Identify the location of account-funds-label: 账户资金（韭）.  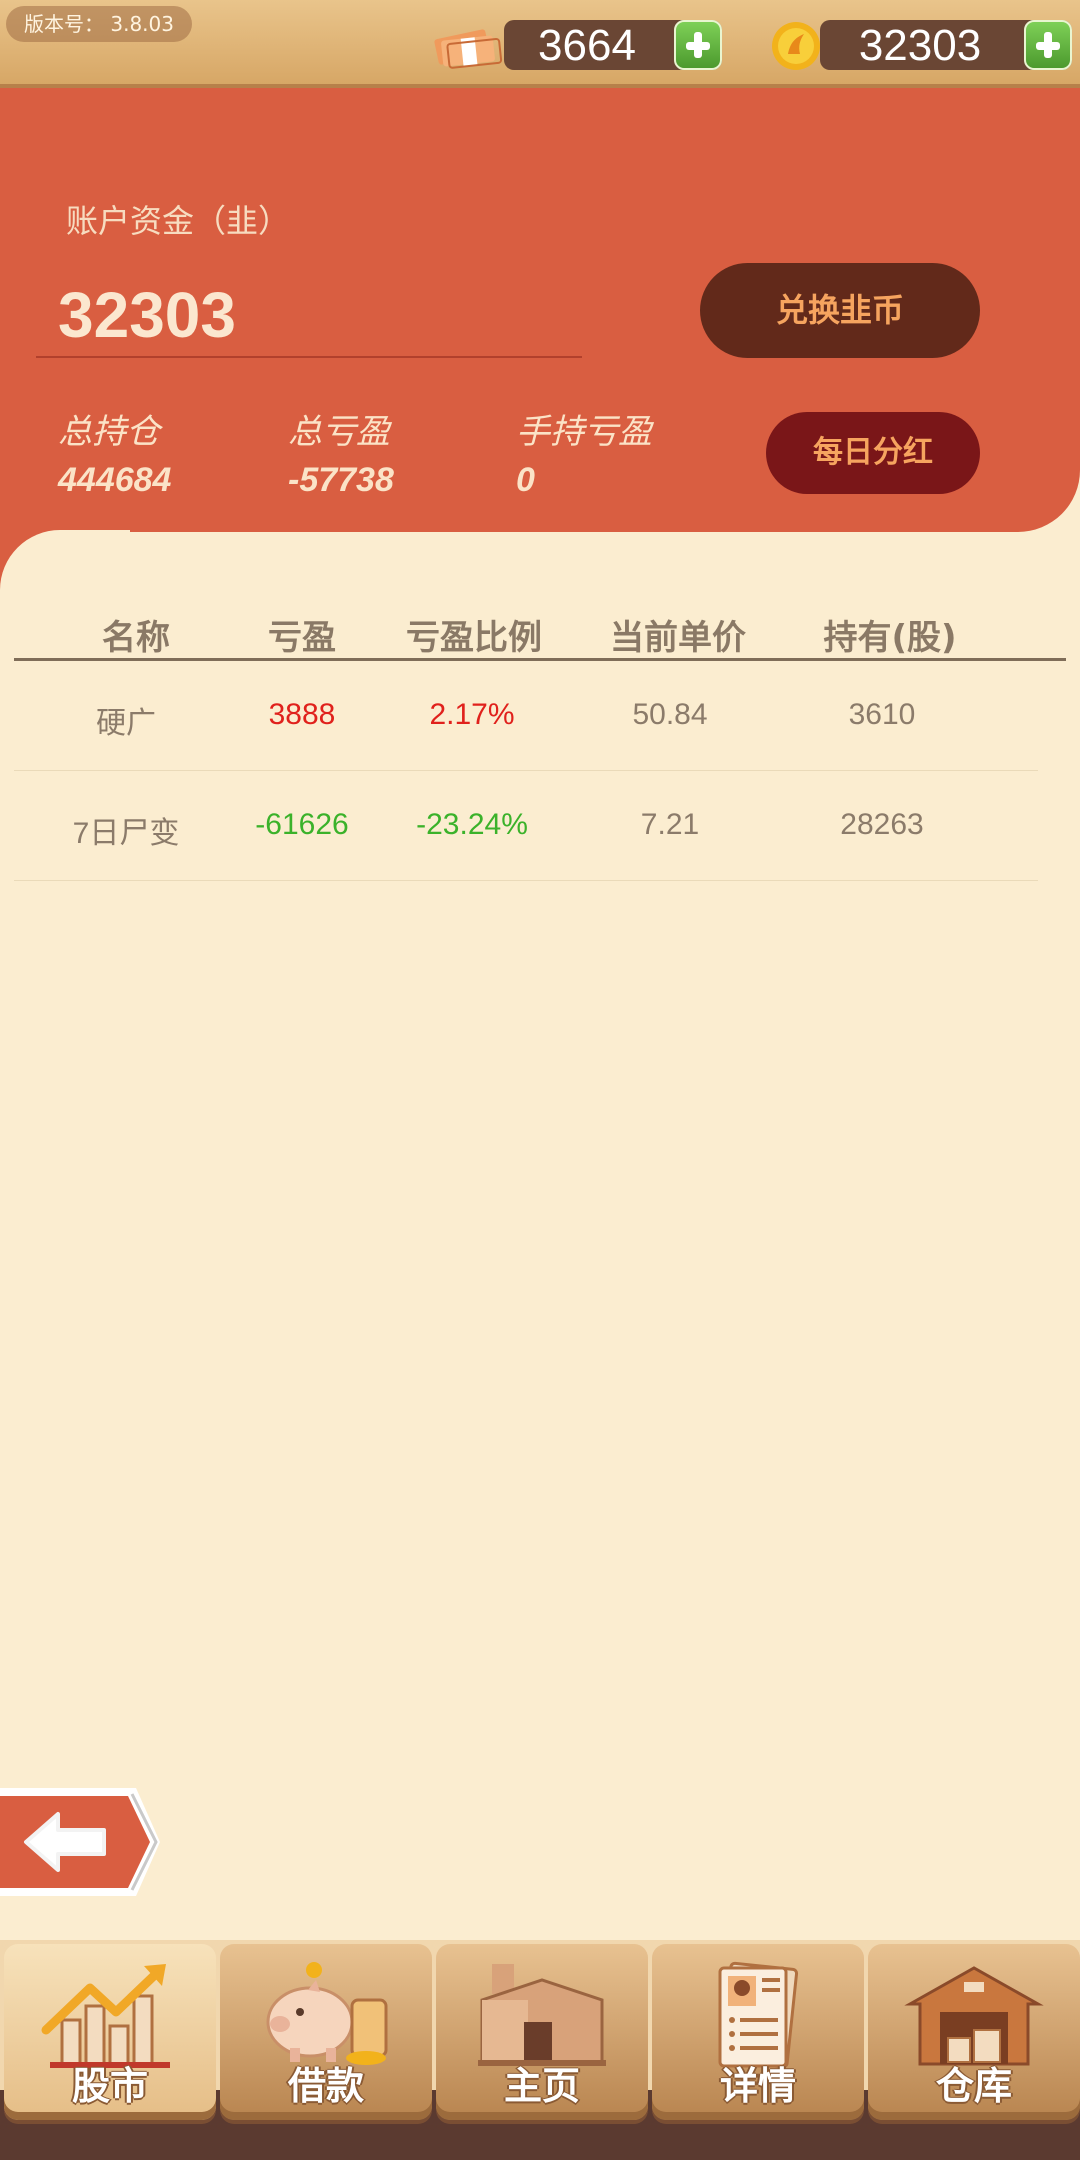
(178, 221).